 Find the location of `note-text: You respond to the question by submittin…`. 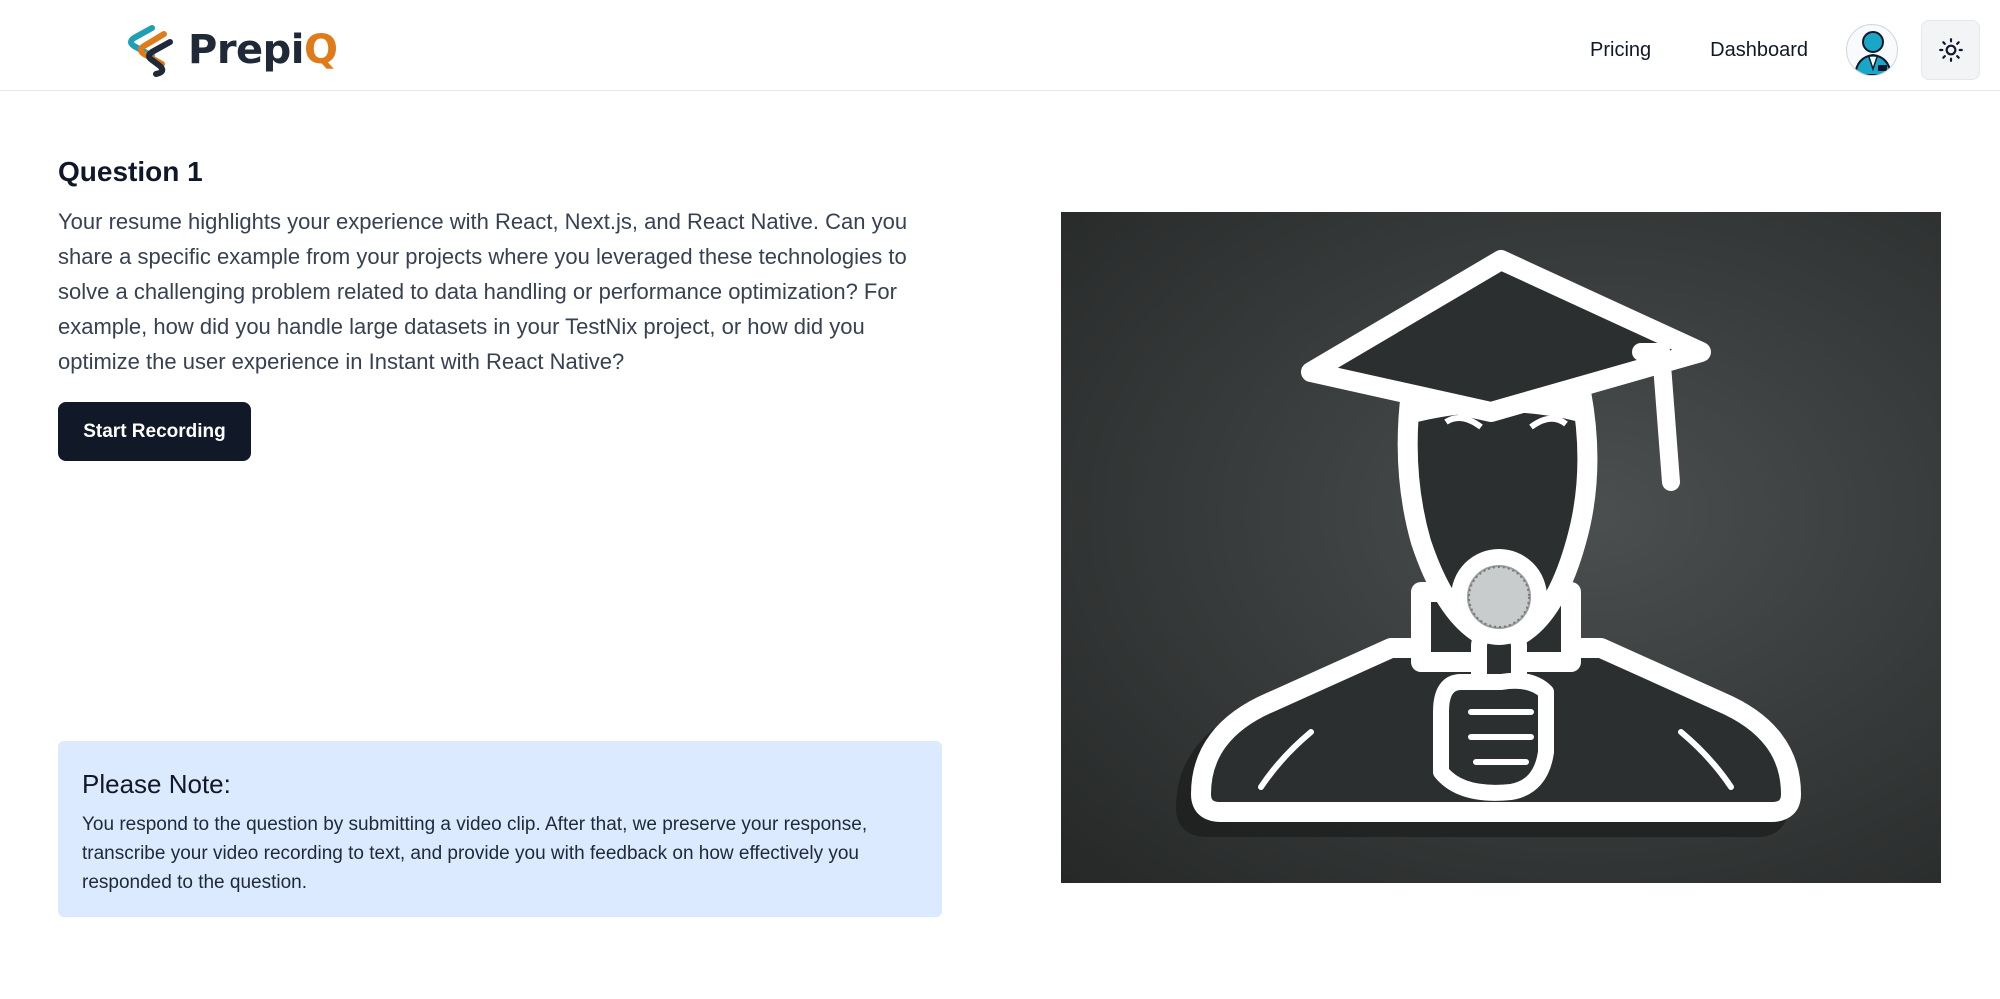

note-text: You respond to the question by submittin… is located at coordinates (475, 853).